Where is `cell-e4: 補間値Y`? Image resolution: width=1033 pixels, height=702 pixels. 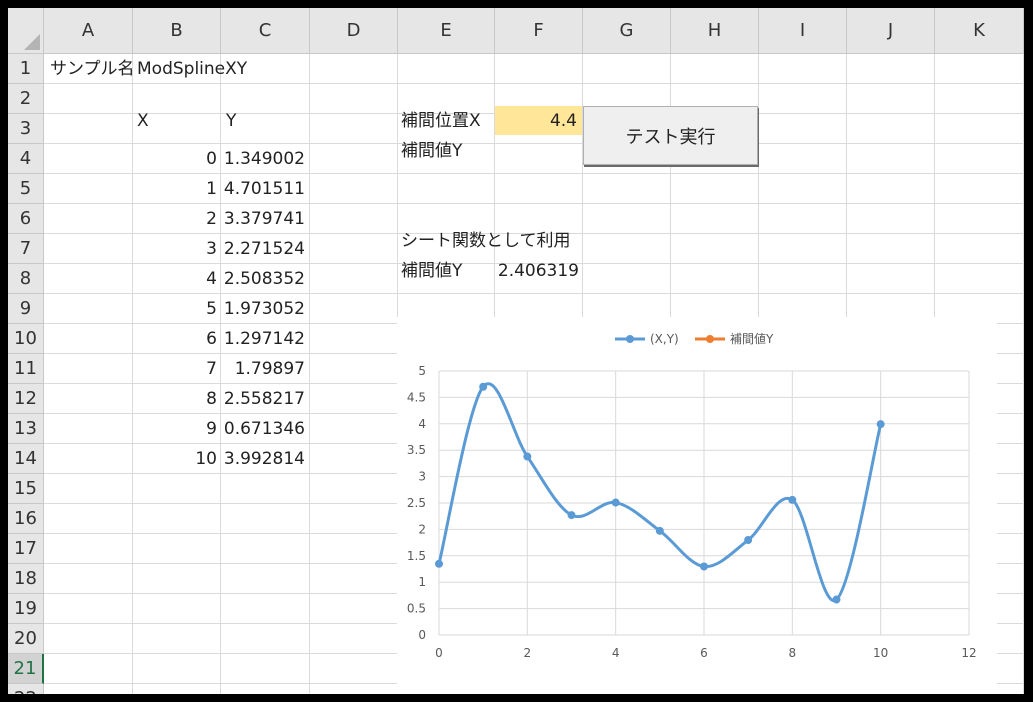 cell-e4: 補間値Y is located at coordinates (431, 151).